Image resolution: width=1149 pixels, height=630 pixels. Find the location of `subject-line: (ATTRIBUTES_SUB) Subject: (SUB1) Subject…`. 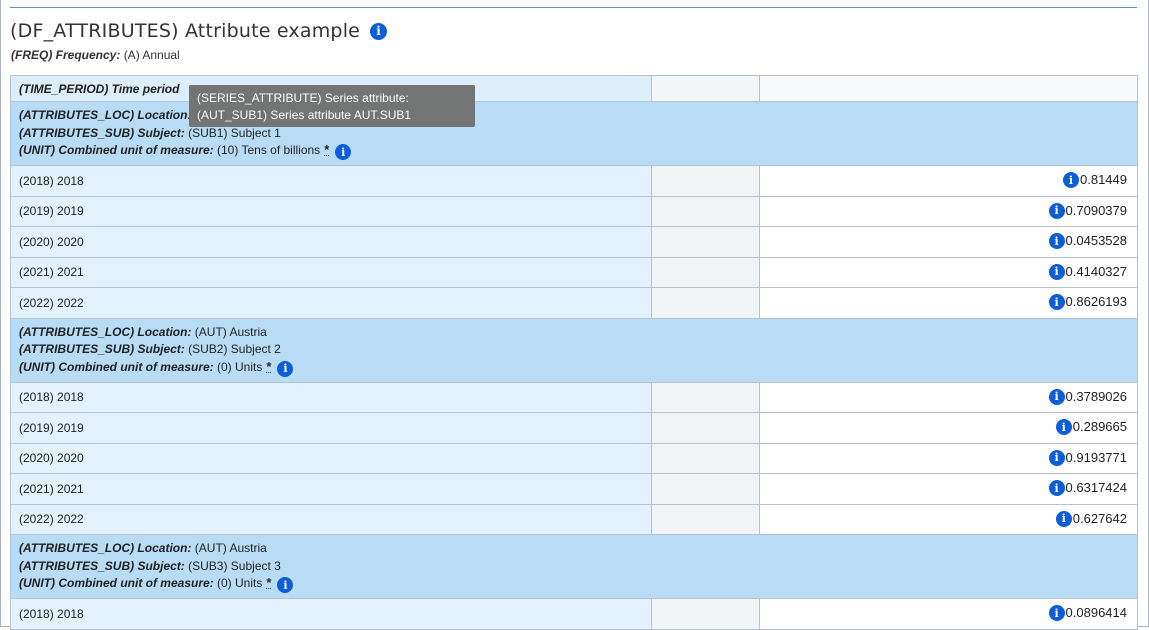

subject-line: (ATTRIBUTES_SUB) Subject: (SUB1) Subject… is located at coordinates (574, 134).